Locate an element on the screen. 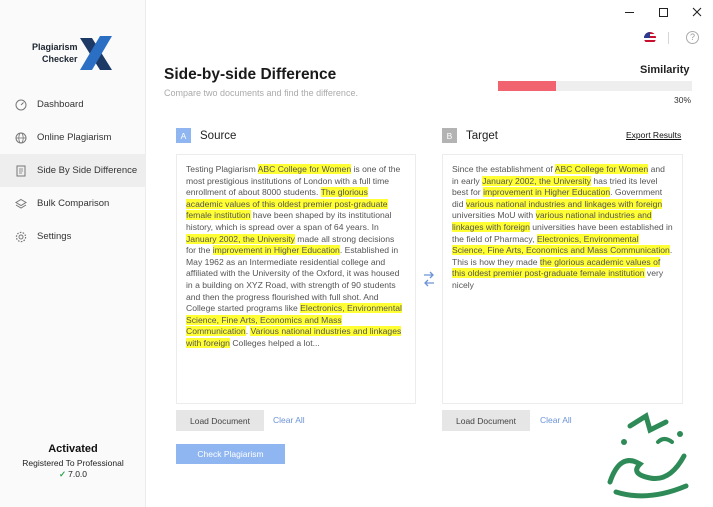 The width and height of the screenshot is (713, 507). source-badge: A is located at coordinates (183, 135).